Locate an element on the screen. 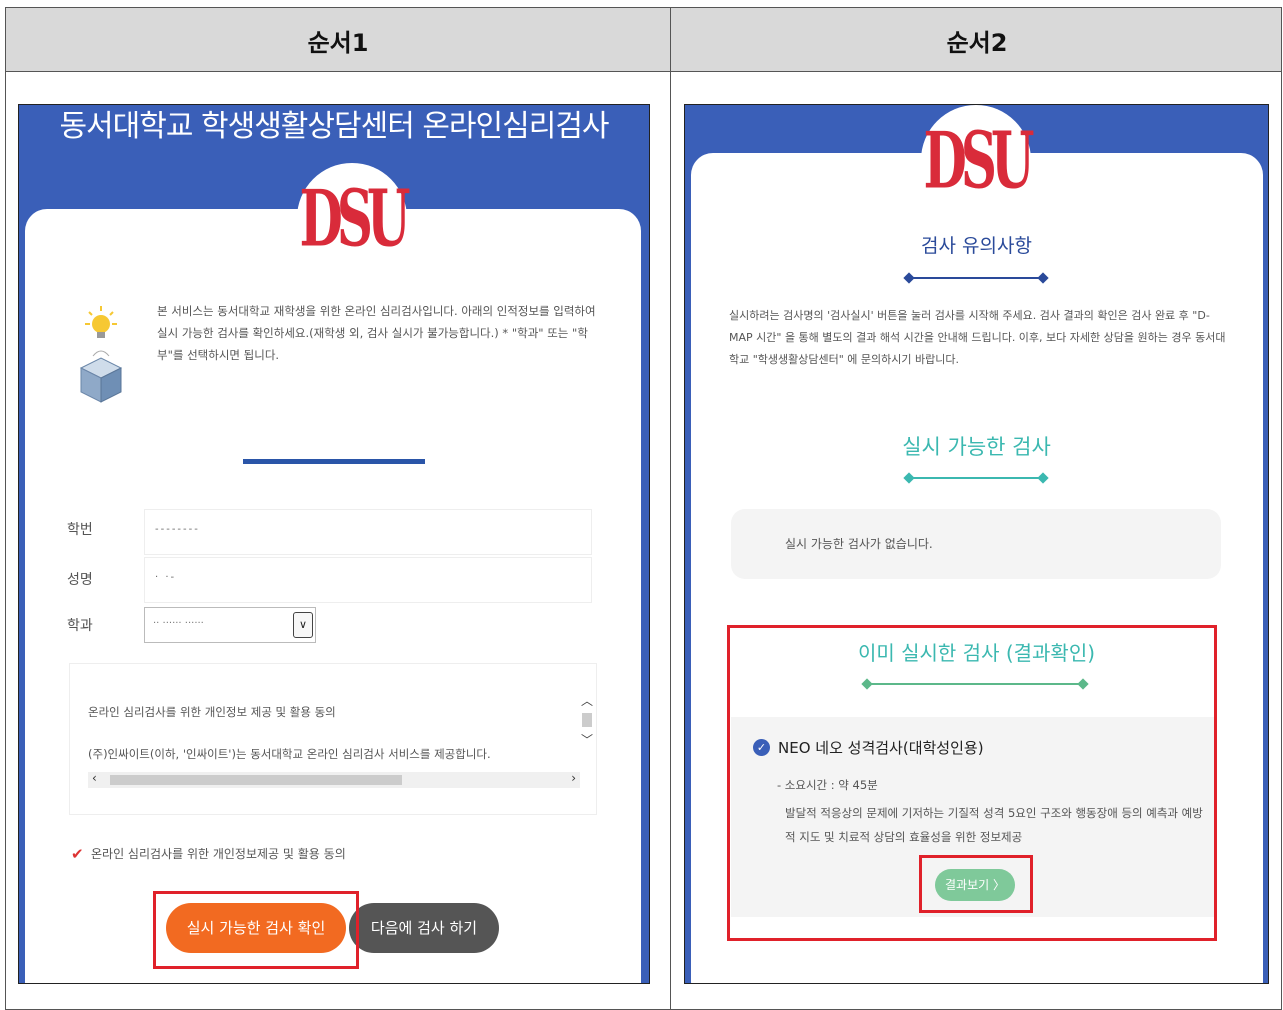 The height and width of the screenshot is (1010, 1283). consent-checkbox-row: ✔ 온라인 심리검사를 위한 개인정보제공 및 활용 동의 is located at coordinates (208, 853).